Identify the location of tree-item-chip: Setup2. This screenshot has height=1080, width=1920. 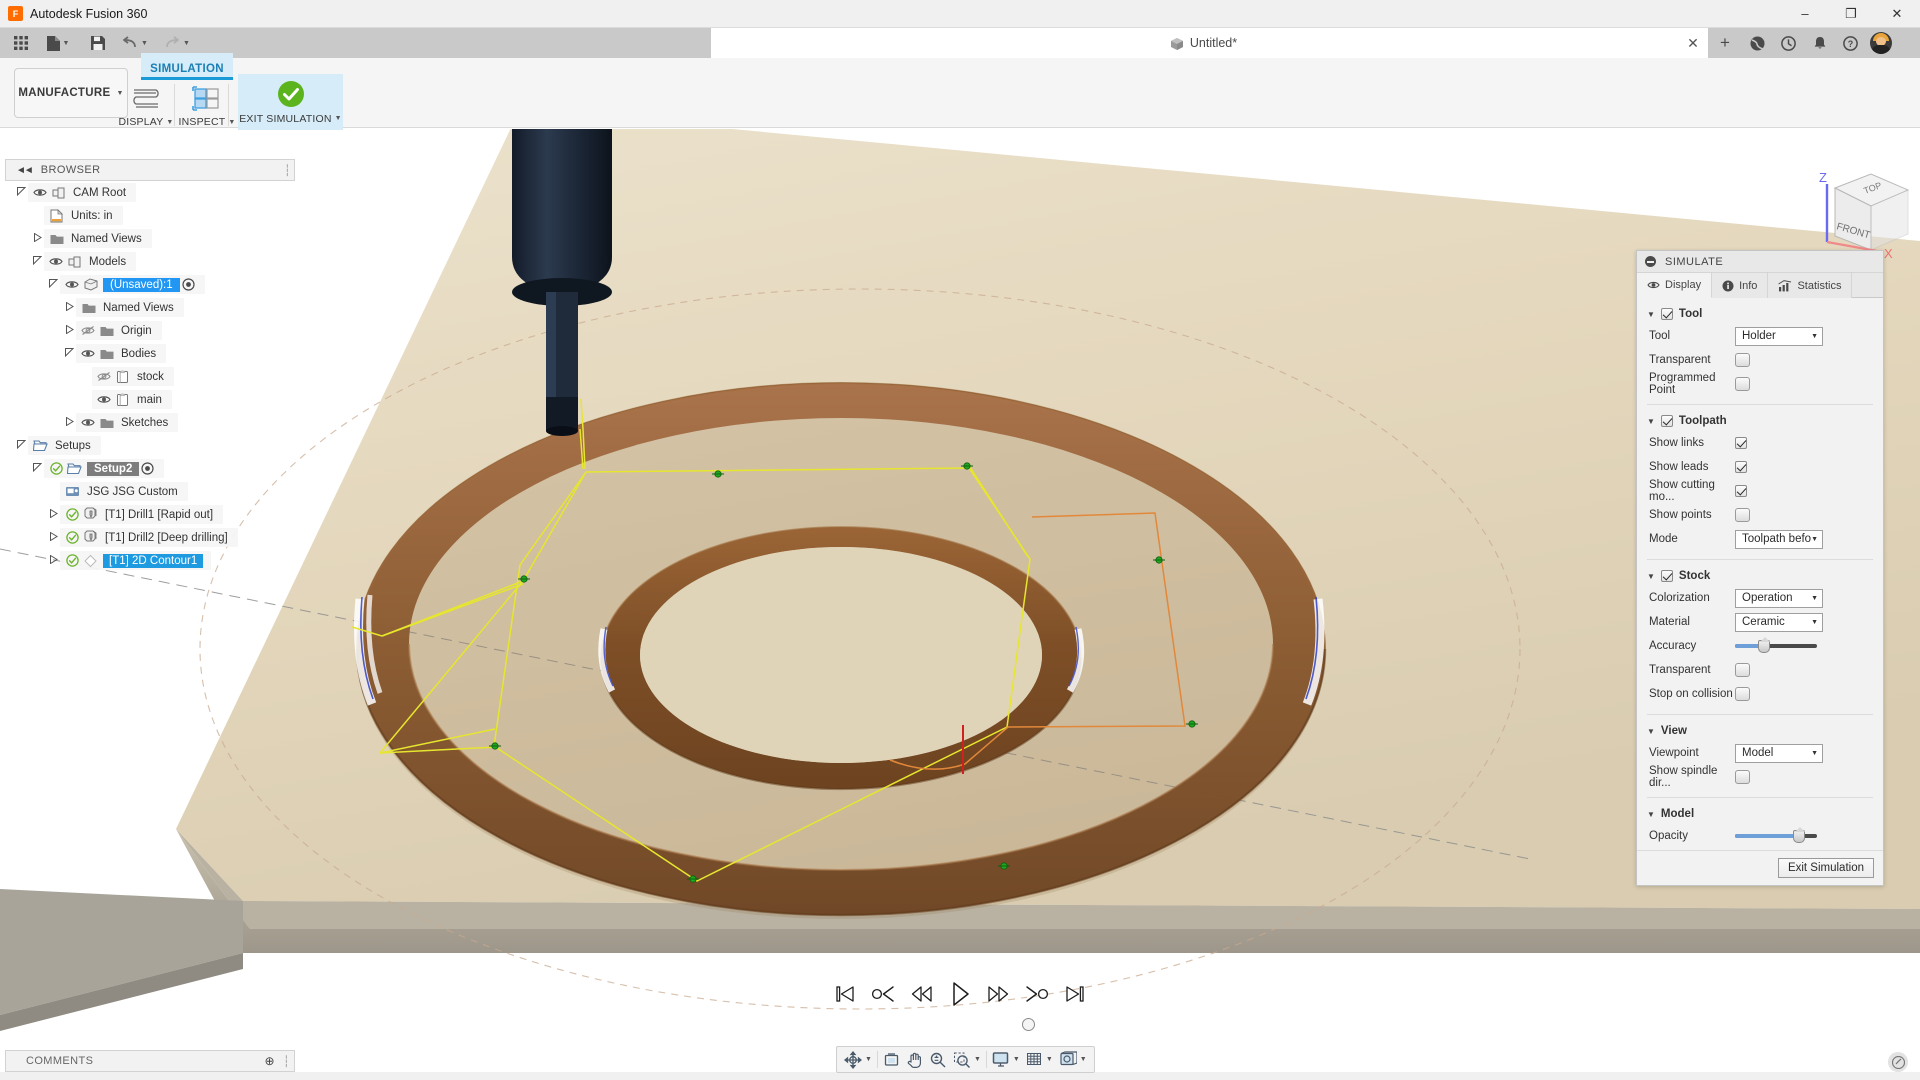
(104, 468).